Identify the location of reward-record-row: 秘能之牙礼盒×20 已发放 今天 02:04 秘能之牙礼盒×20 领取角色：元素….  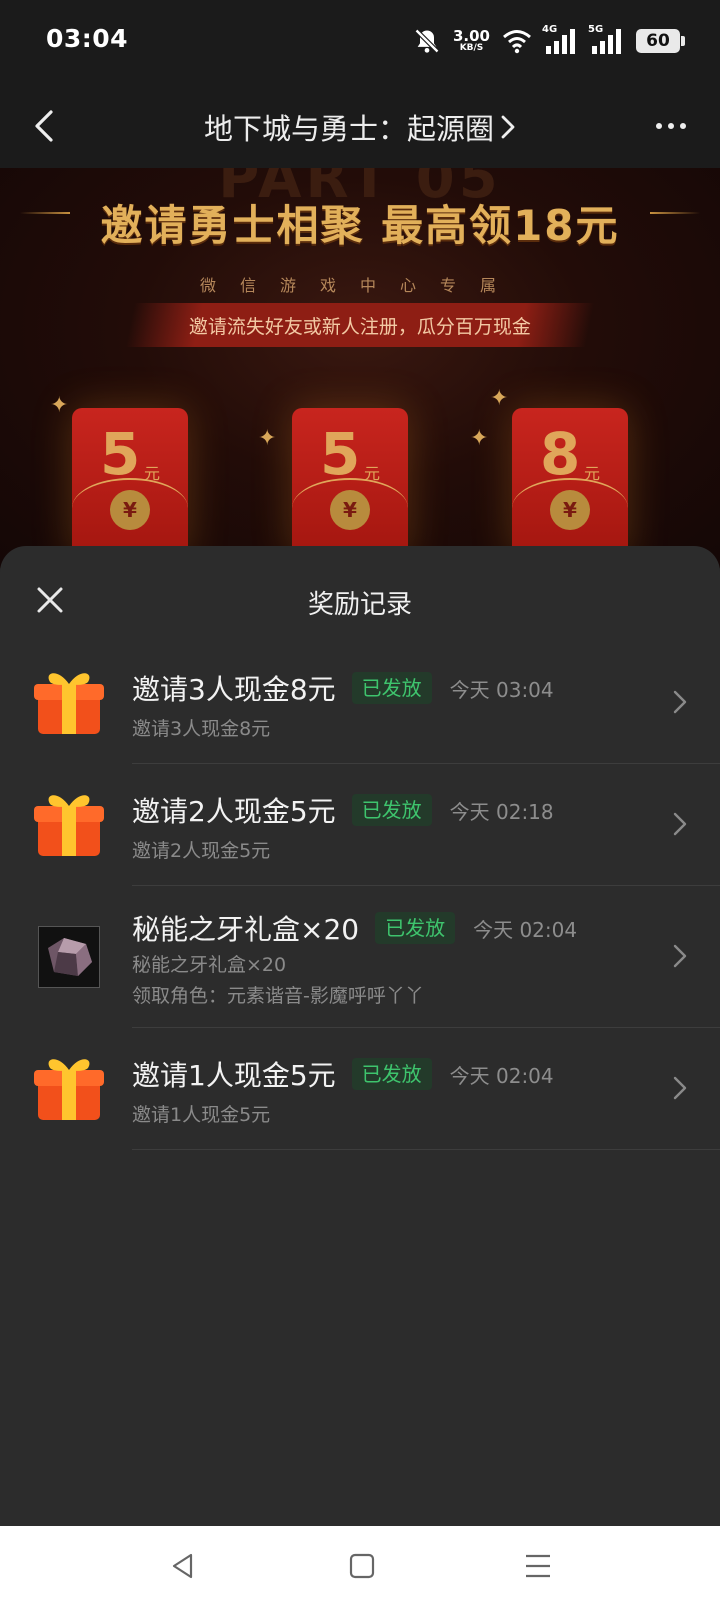
(360, 957).